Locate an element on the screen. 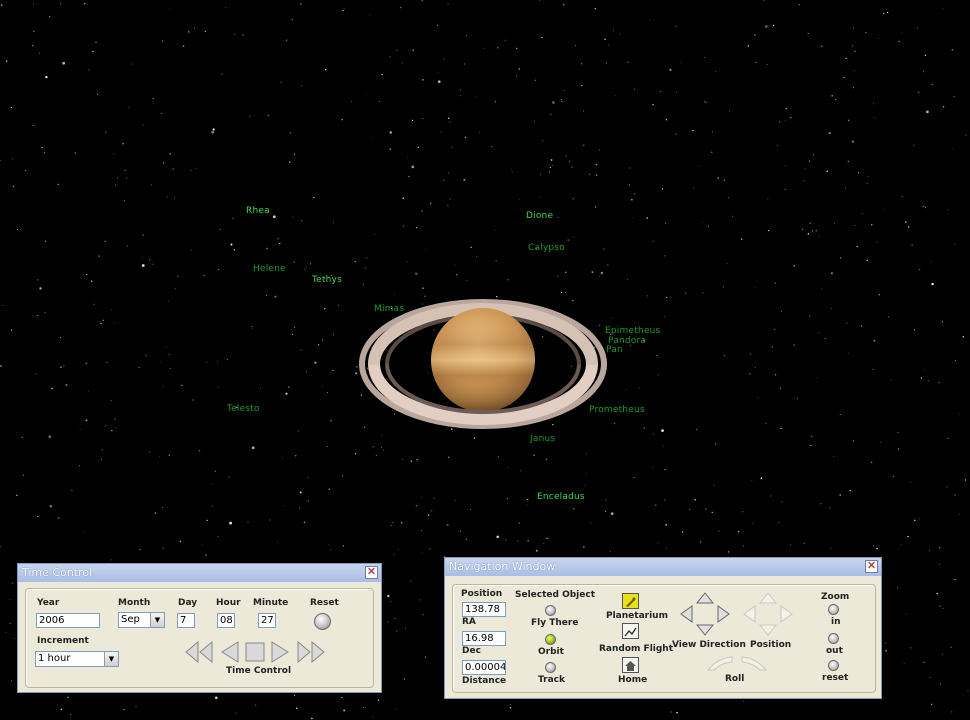 The width and height of the screenshot is (970, 720). moon-label-dione: Dione is located at coordinates (539, 216).